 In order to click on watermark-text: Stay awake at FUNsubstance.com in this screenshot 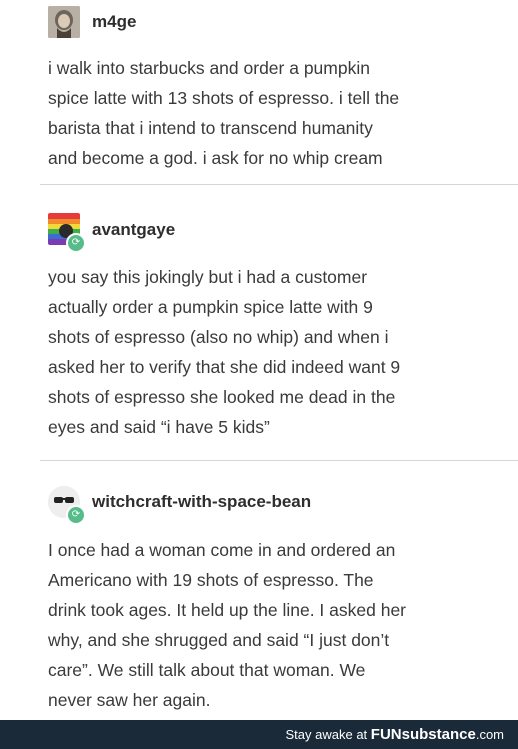, I will do `click(395, 734)`.